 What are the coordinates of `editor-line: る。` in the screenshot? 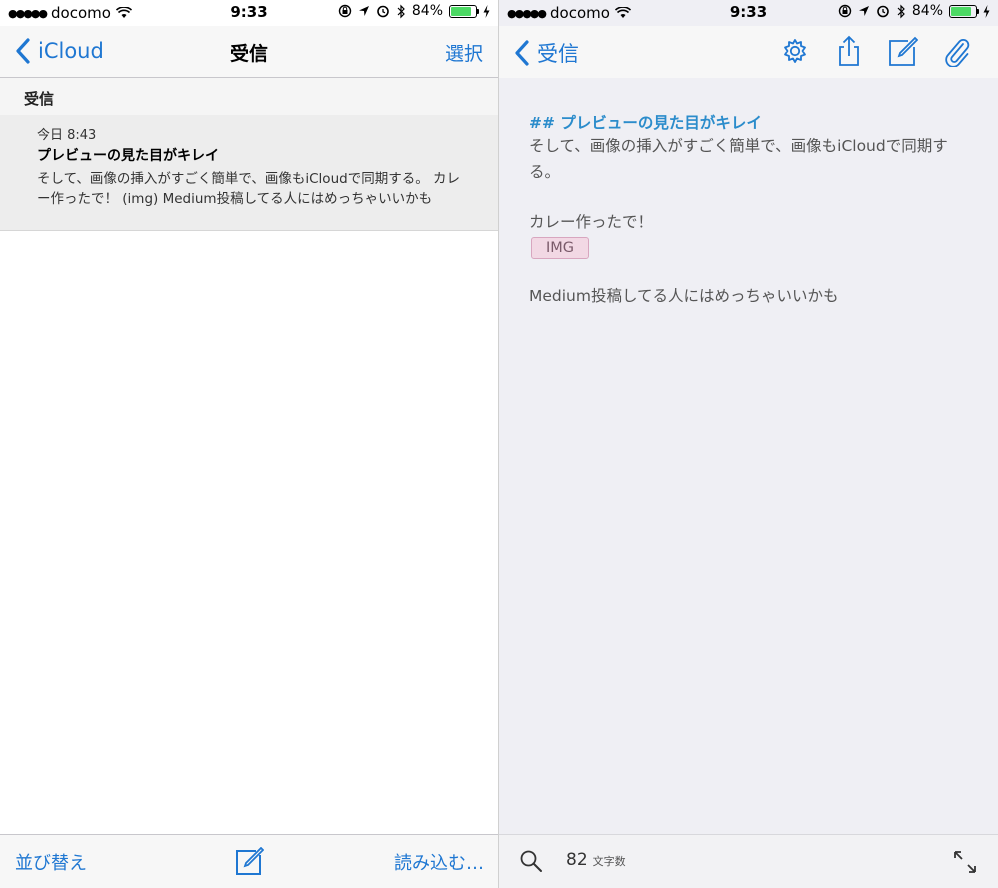 It's located at (545, 172).